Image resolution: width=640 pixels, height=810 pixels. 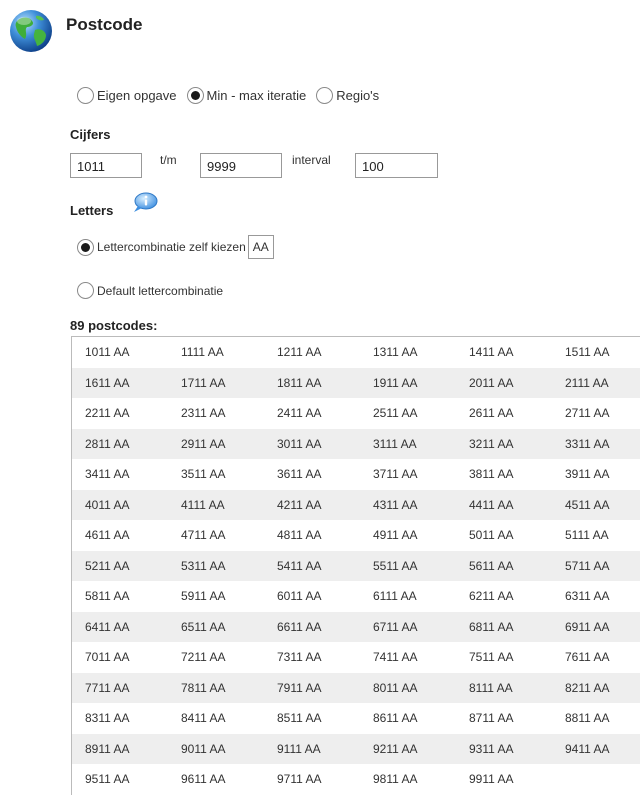 I want to click on table-row: 9511 AA 9611 AA 9711 AA 9811 AA 9911 AA, so click(x=356, y=779).